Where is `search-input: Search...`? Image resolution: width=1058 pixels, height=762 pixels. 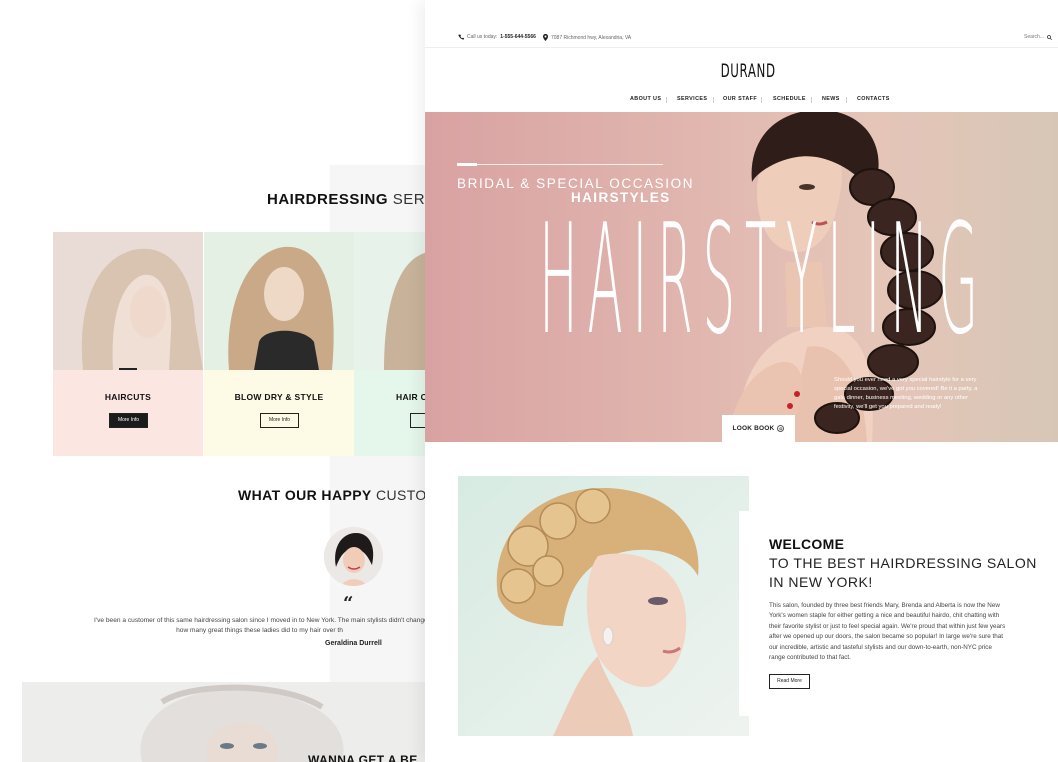 search-input: Search... is located at coordinates (1034, 37).